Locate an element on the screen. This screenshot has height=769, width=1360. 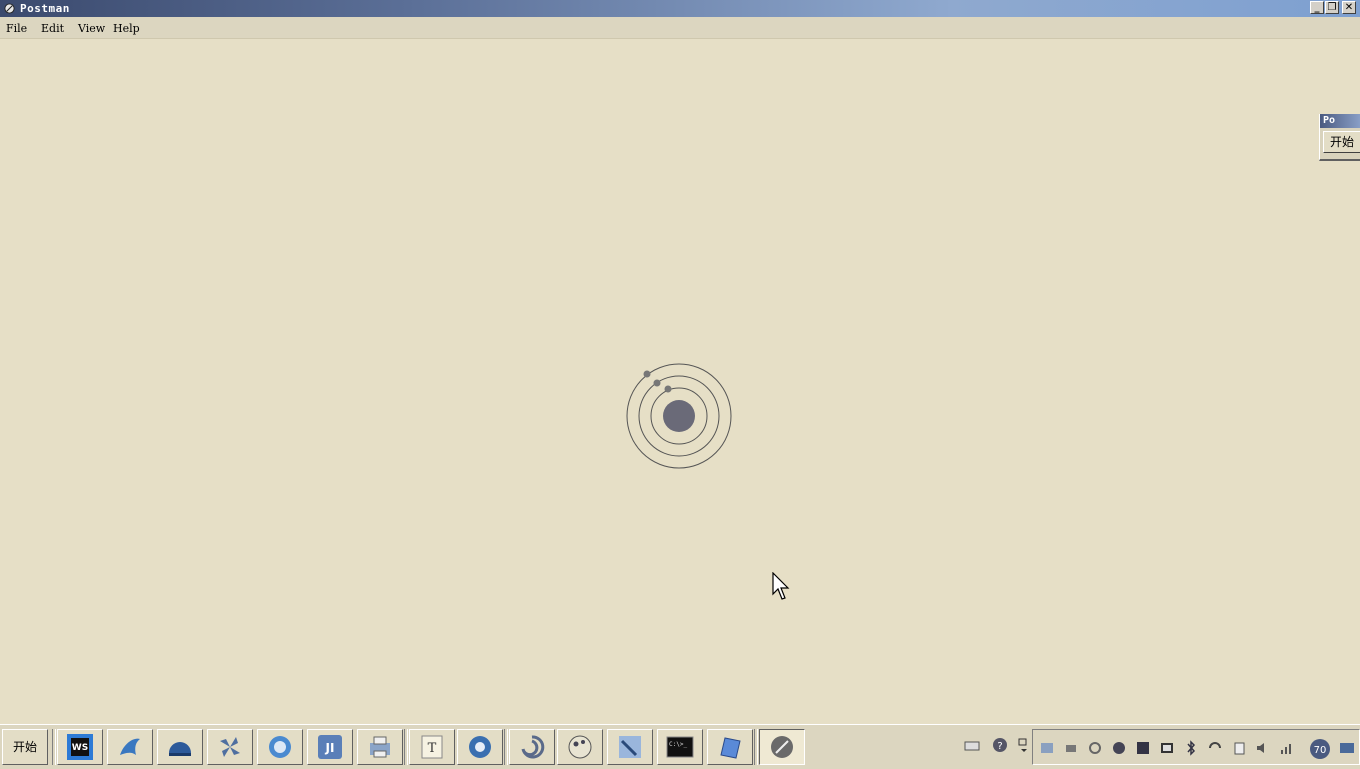
language-bar-icon is located at coordinates (1024, 745).